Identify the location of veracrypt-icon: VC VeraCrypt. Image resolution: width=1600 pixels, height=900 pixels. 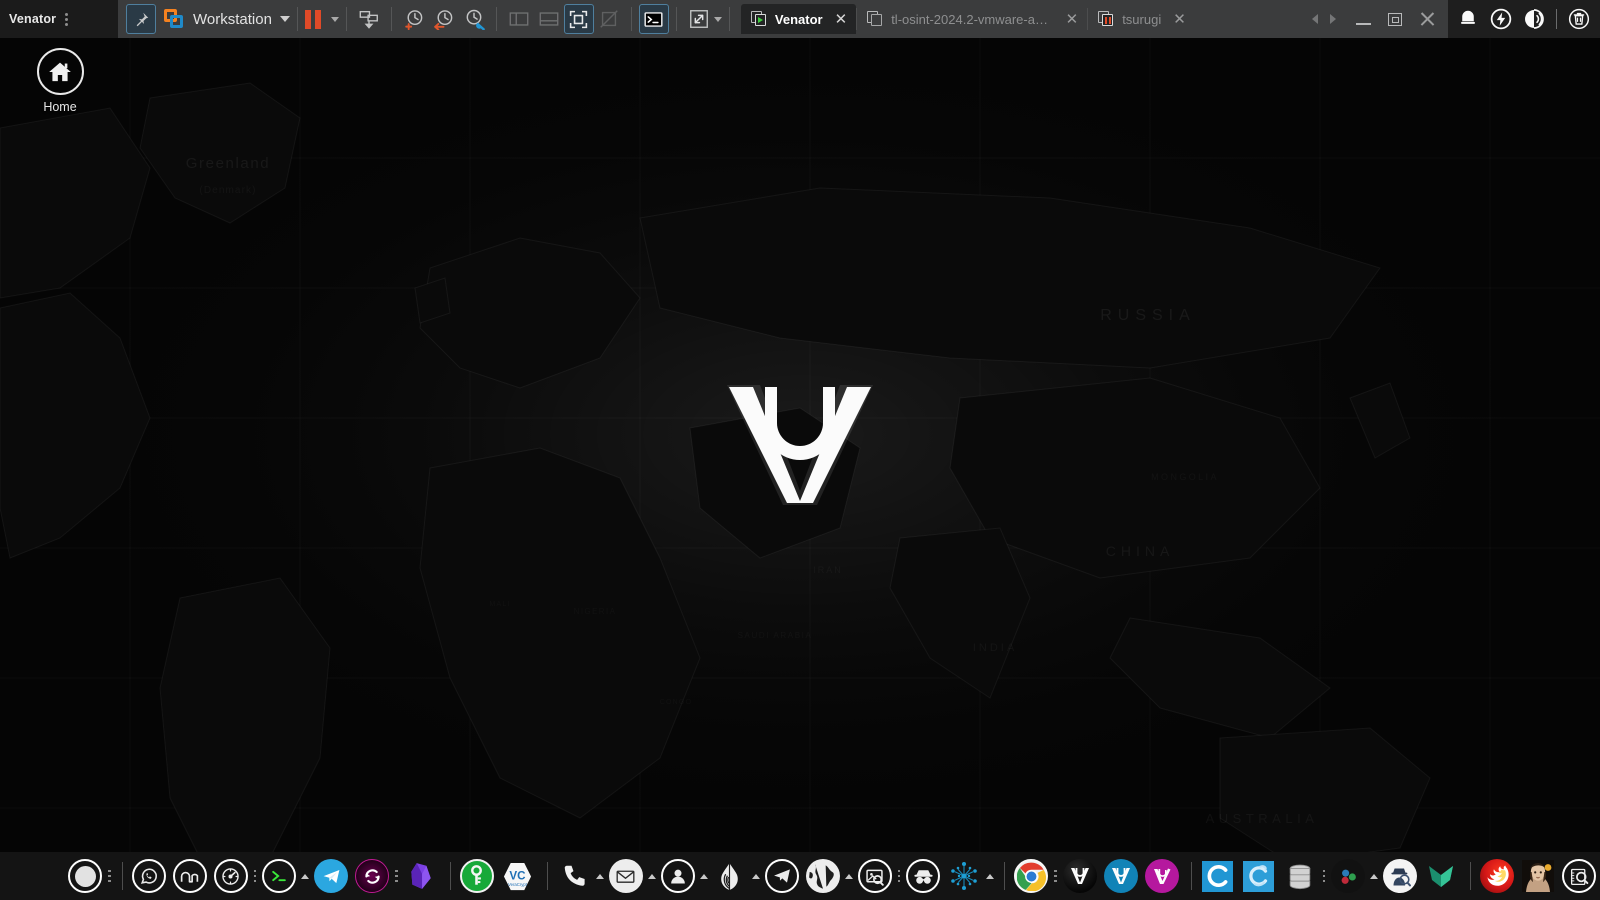
(518, 876).